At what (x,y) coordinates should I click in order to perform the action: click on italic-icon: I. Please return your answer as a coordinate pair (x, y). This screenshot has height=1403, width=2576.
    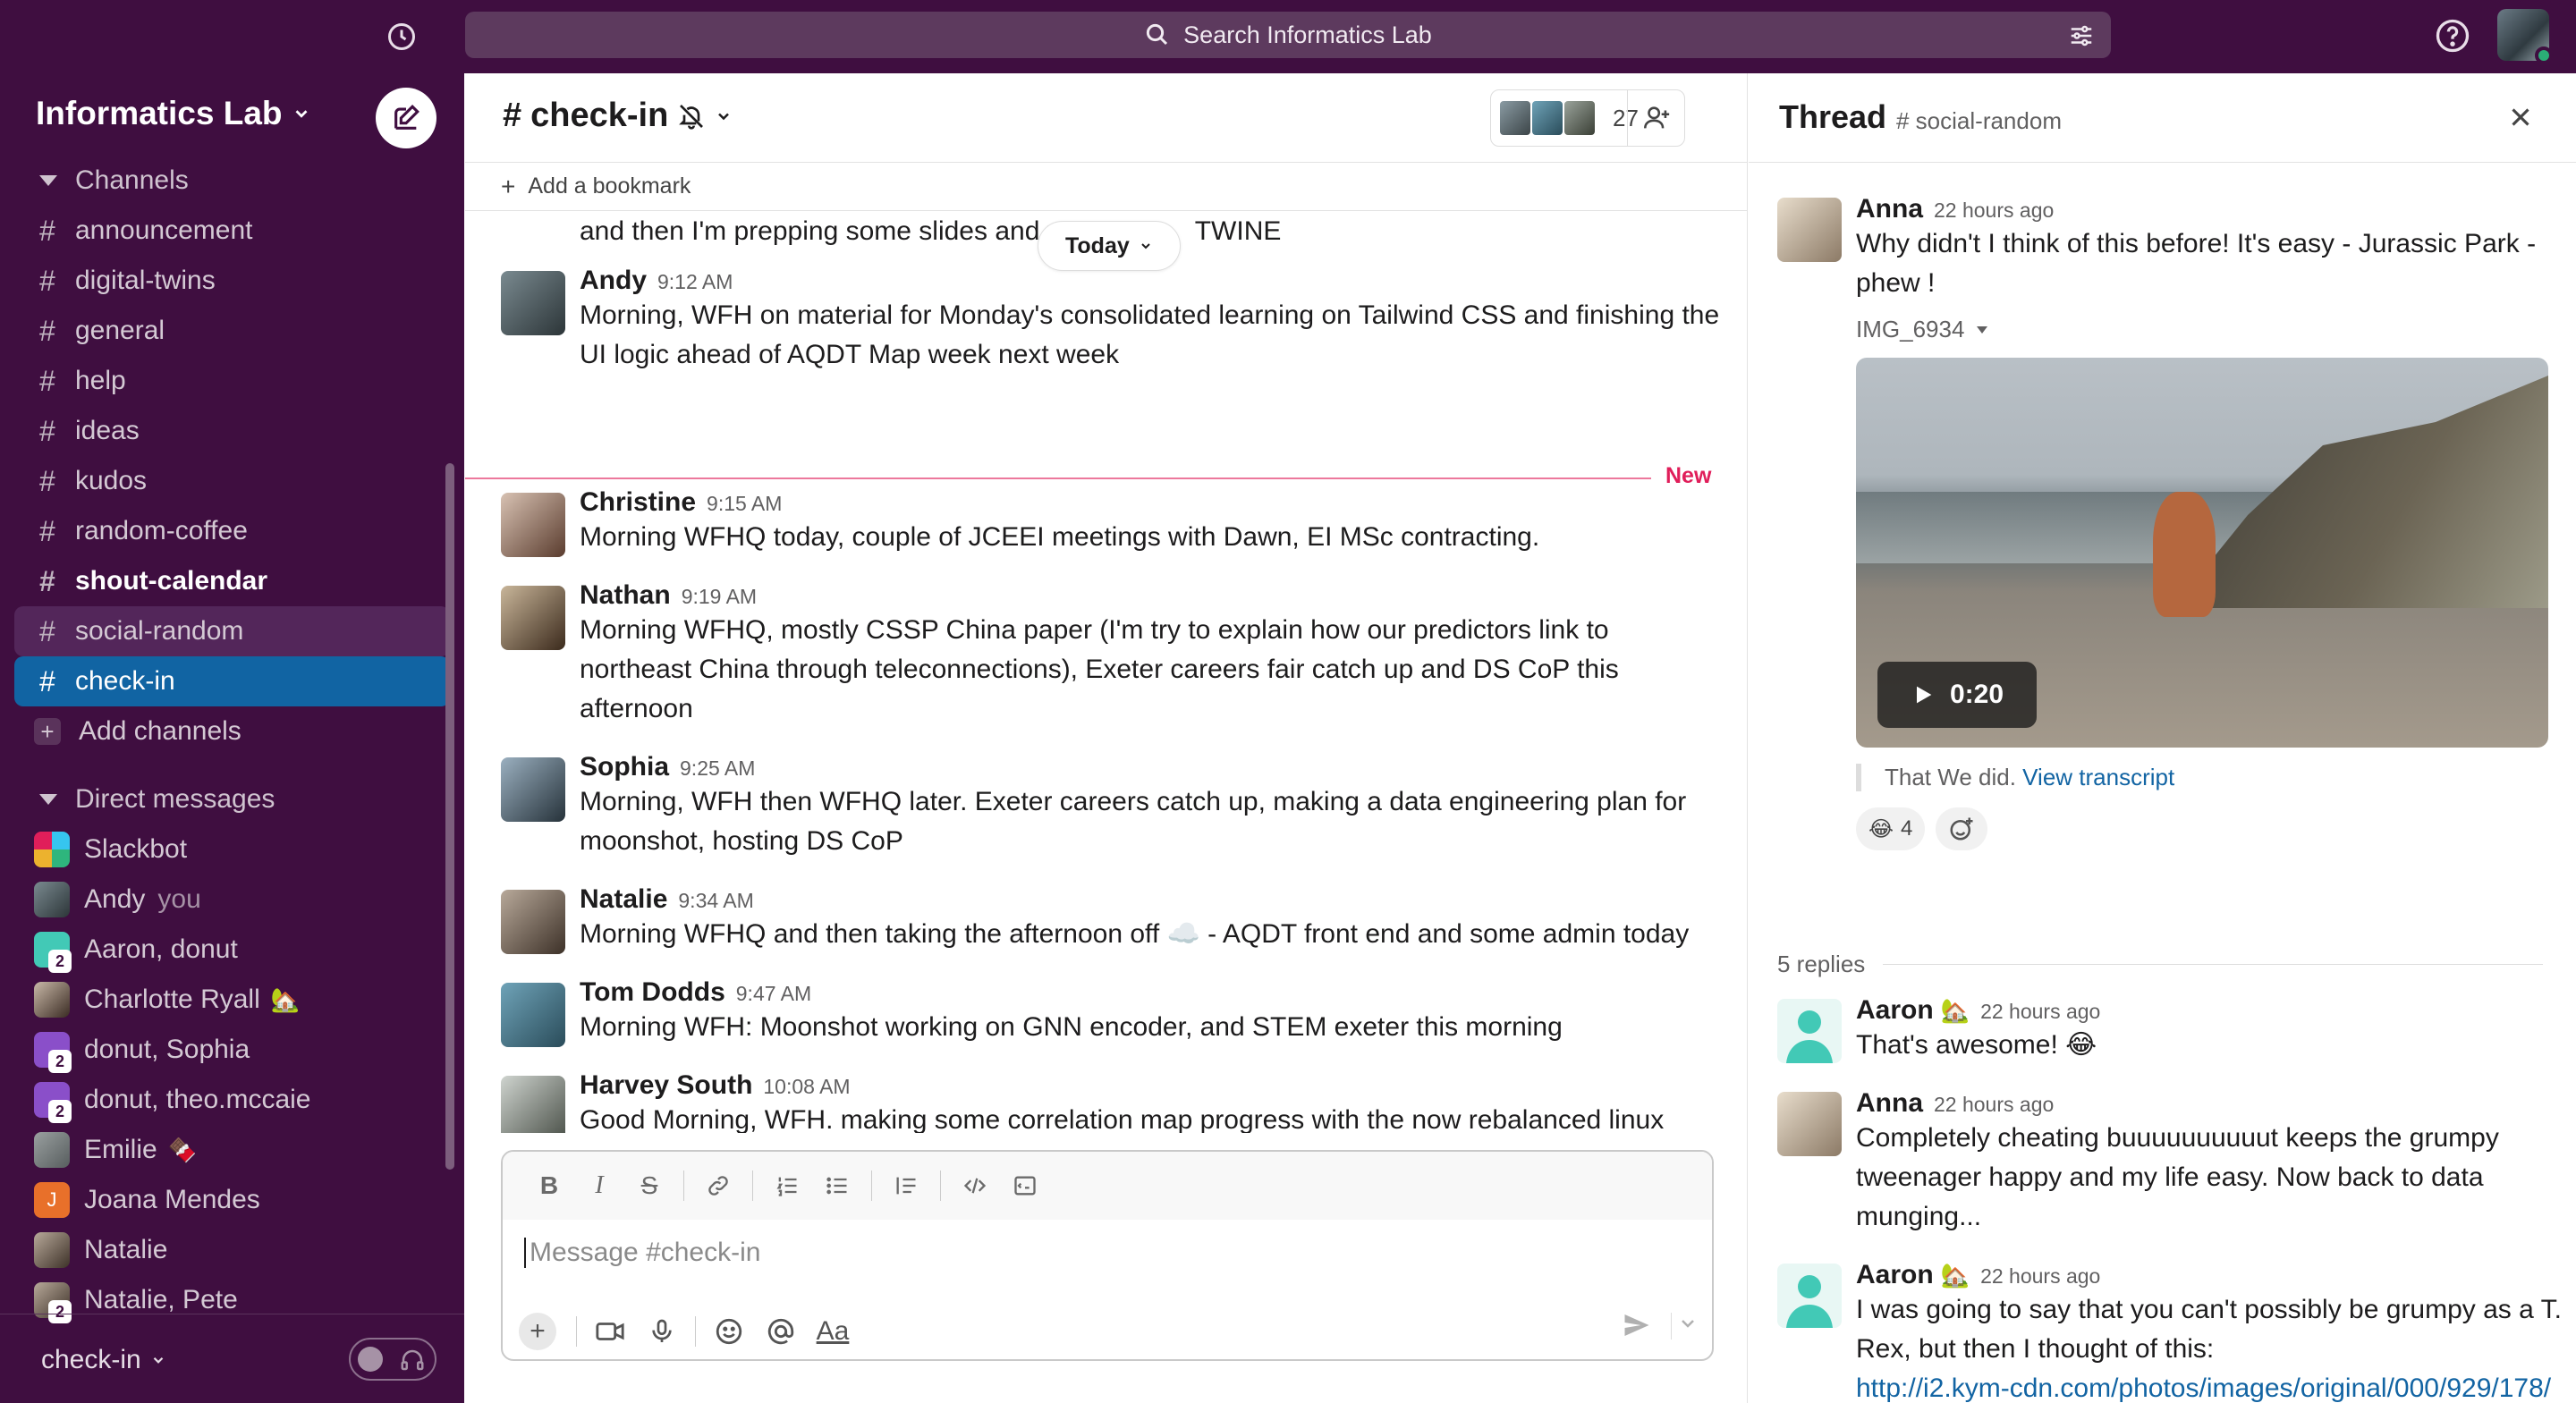
    Looking at the image, I should click on (599, 1186).